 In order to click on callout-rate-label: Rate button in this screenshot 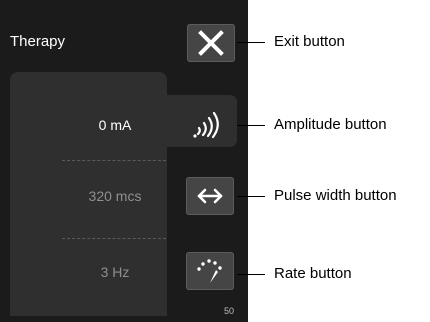, I will do `click(313, 273)`.